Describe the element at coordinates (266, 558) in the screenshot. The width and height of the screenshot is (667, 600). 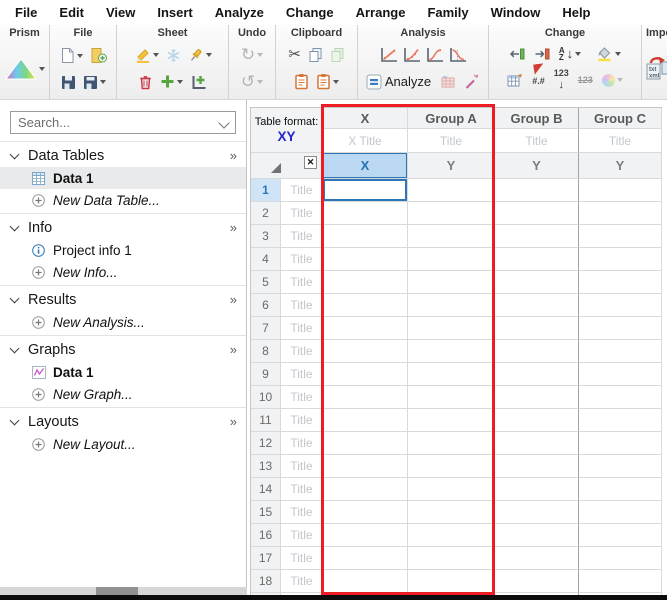
I see `row-number: 17` at that location.